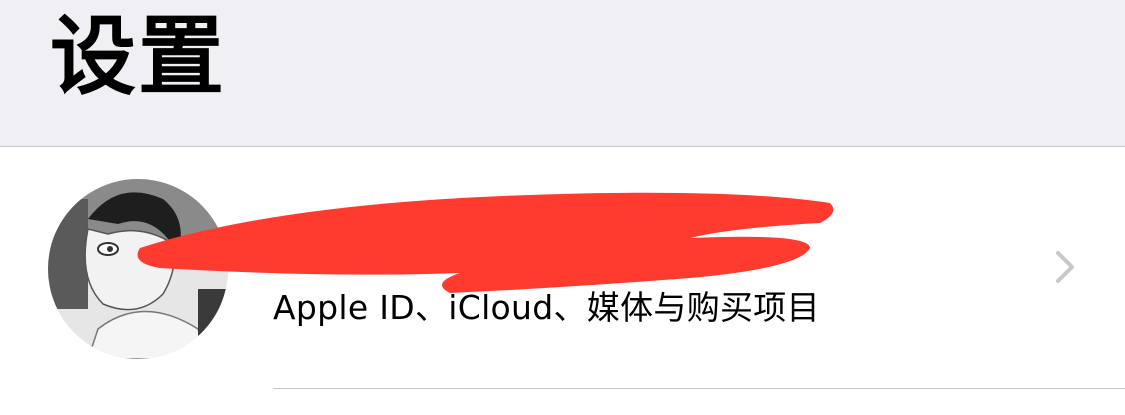 This screenshot has width=1125, height=415. I want to click on chevron-right-icon, so click(1065, 267).